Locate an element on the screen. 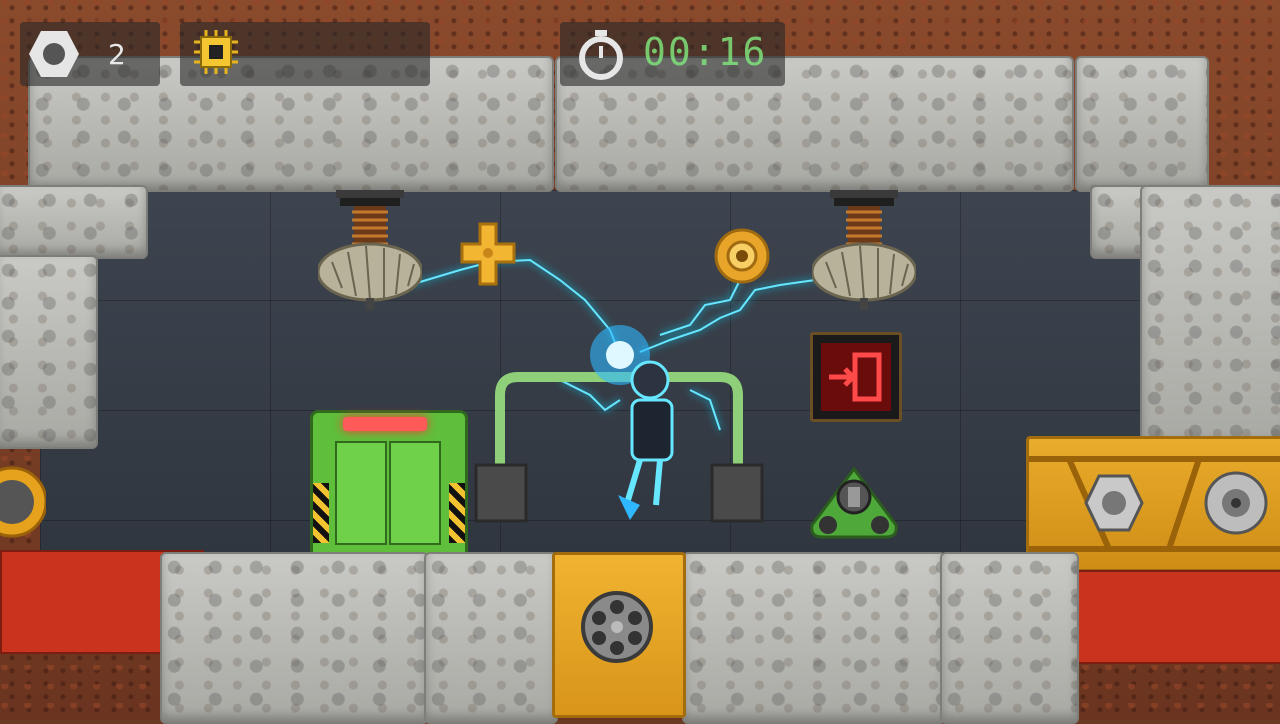 This screenshot has width=1280, height=724. stopwatch-icon is located at coordinates (601, 55).